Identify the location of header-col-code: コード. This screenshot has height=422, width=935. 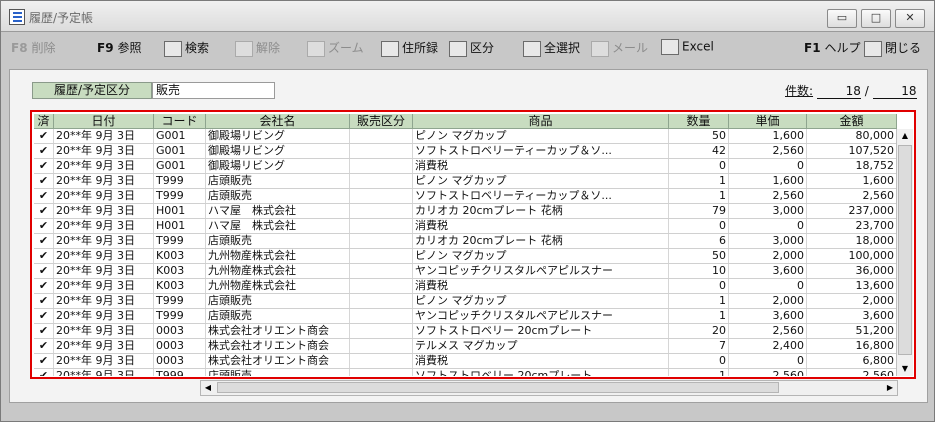
(180, 121).